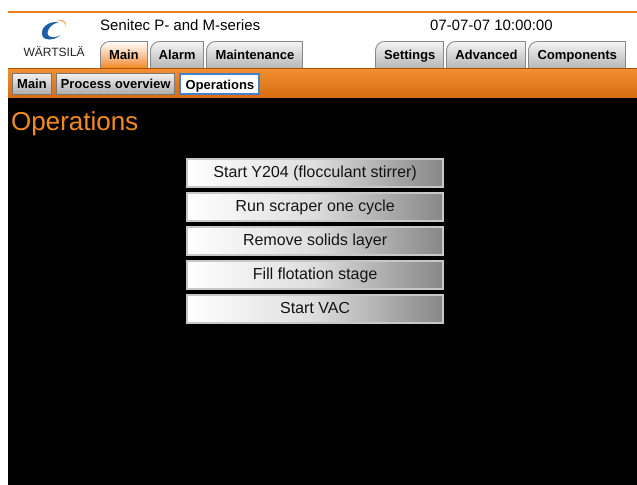 The width and height of the screenshot is (637, 485). What do you see at coordinates (315, 275) in the screenshot?
I see `action-button: Fill flotation stage` at bounding box center [315, 275].